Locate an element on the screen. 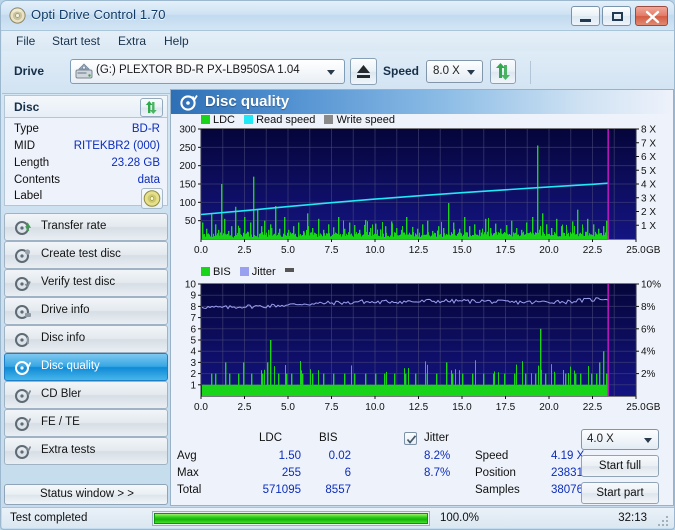  disc-key: Contents is located at coordinates (37, 180).